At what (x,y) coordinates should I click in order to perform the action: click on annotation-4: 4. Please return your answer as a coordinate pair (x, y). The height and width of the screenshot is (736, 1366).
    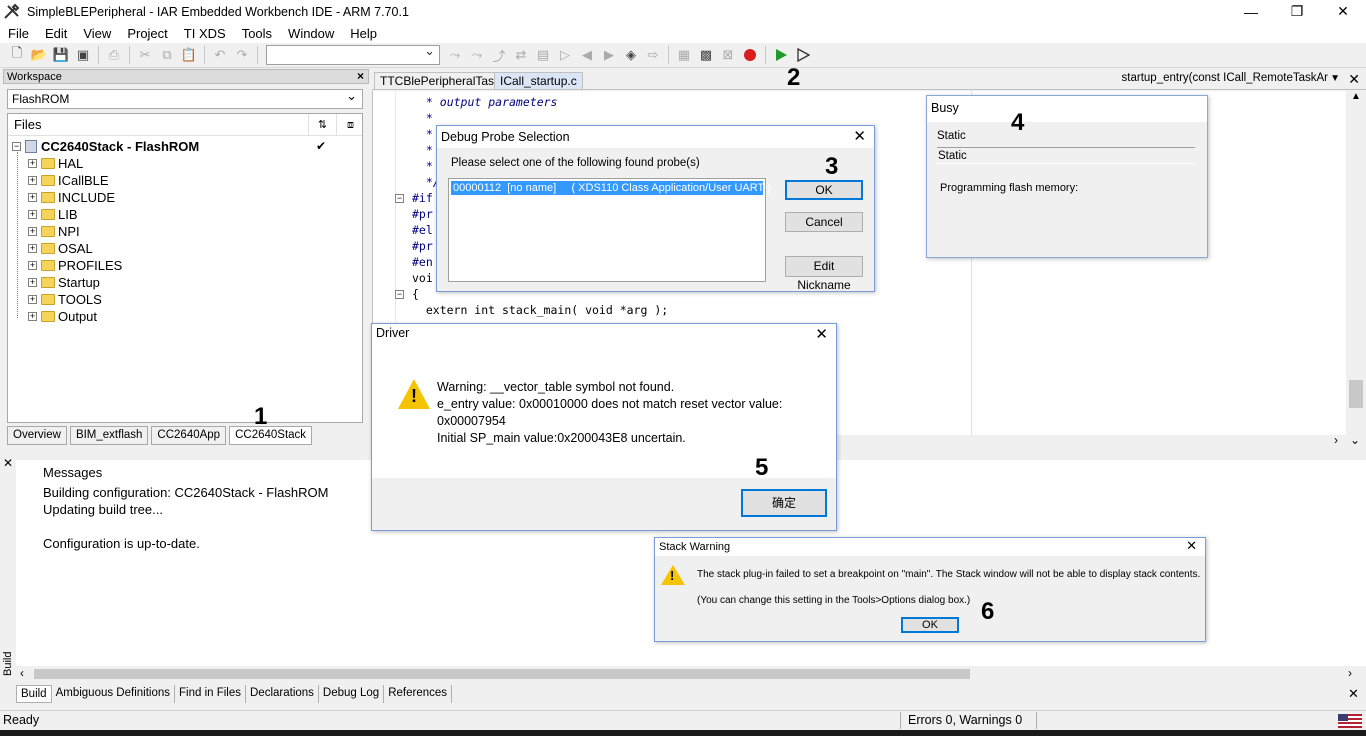
    Looking at the image, I should click on (1018, 122).